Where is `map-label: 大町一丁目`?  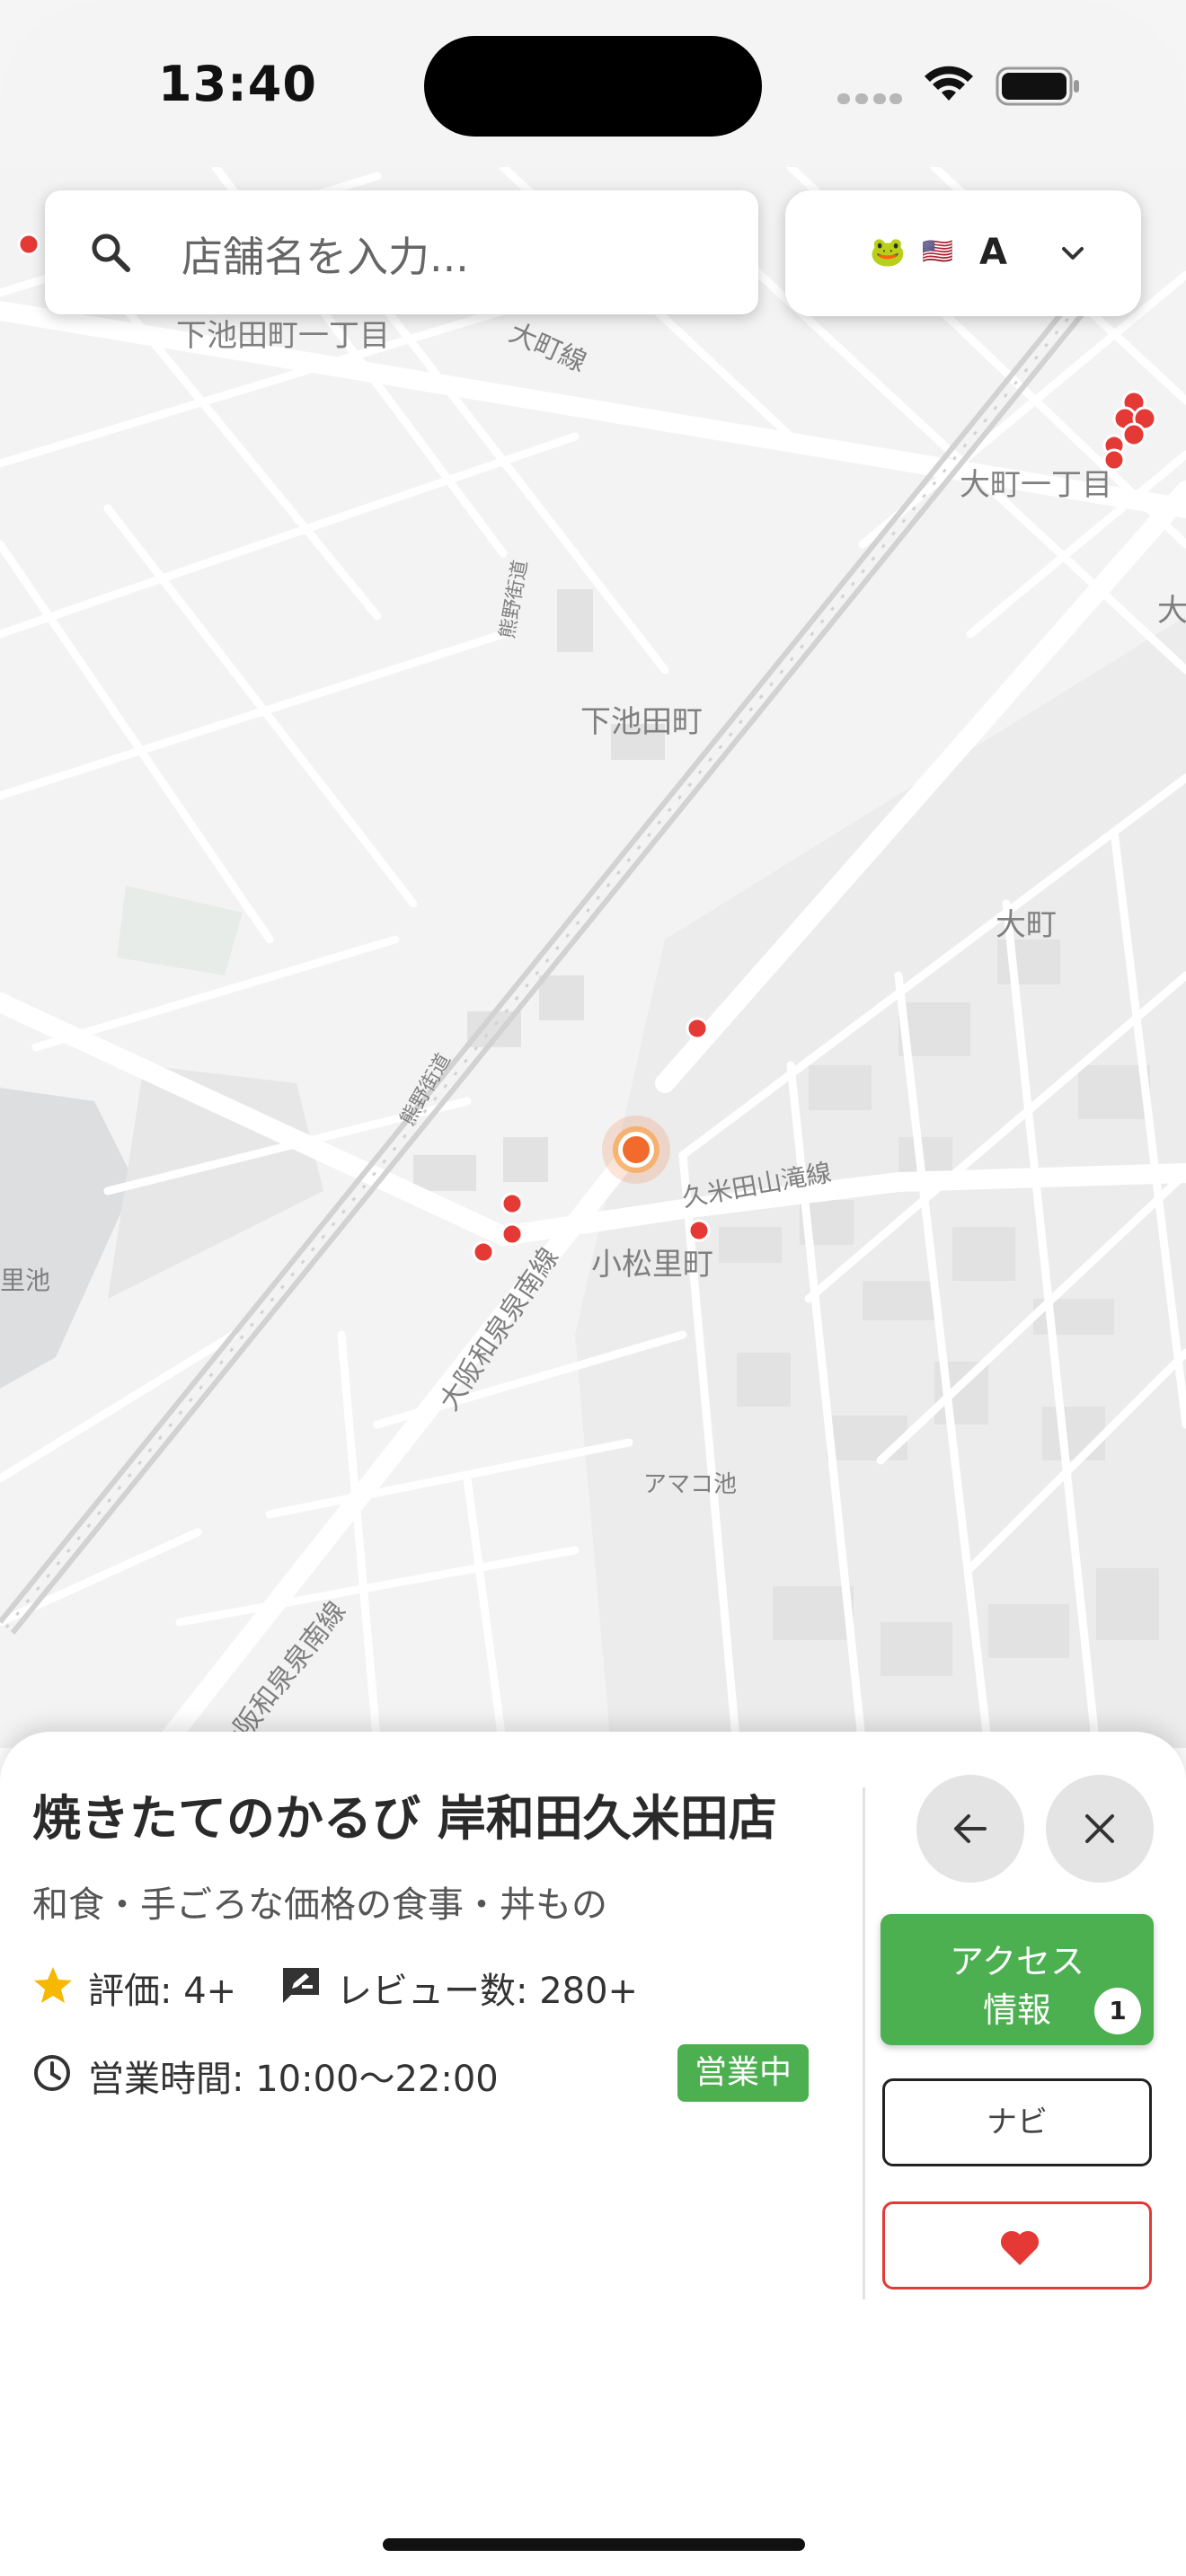
map-label: 大町一丁目 is located at coordinates (1036, 485).